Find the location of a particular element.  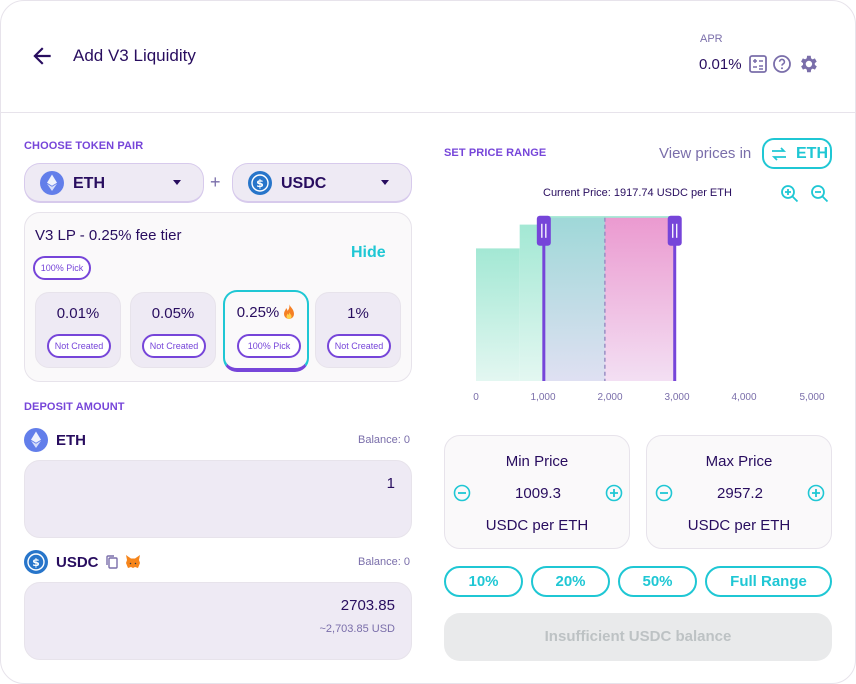

full-range-button: Full Range is located at coordinates (768, 581).